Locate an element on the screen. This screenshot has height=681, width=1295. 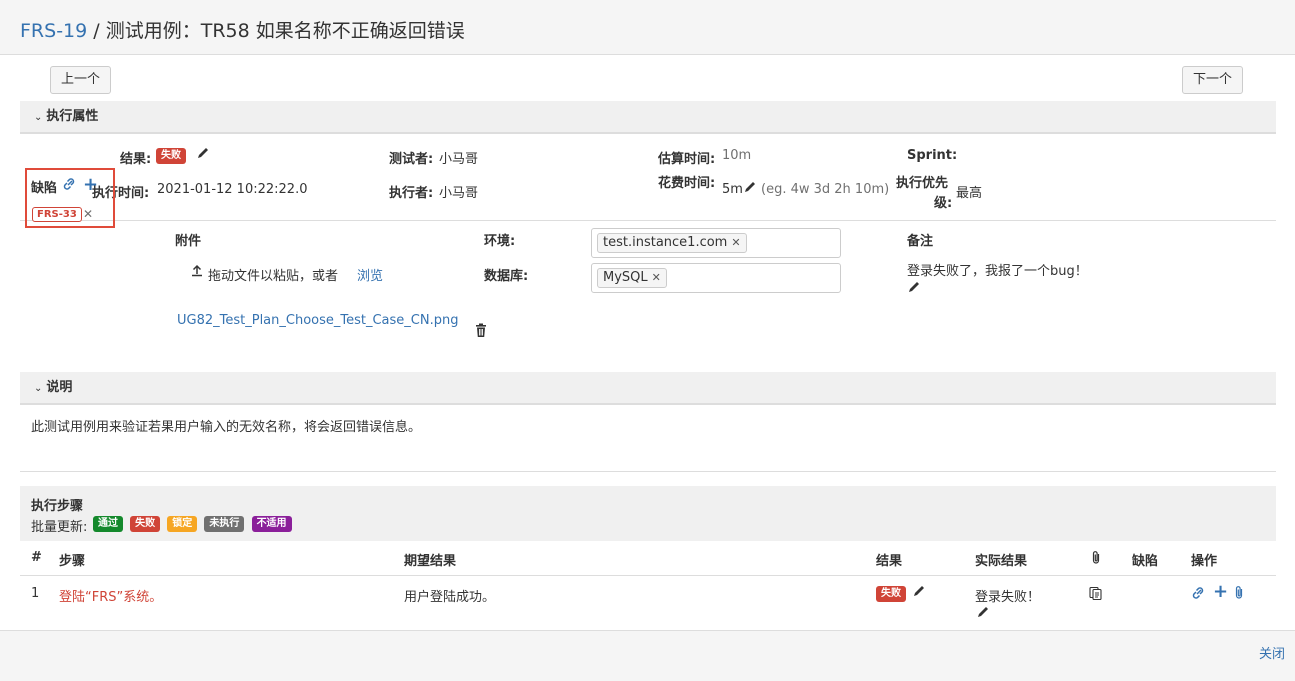
bulk-update-label: 批量更新: is located at coordinates (59, 527).